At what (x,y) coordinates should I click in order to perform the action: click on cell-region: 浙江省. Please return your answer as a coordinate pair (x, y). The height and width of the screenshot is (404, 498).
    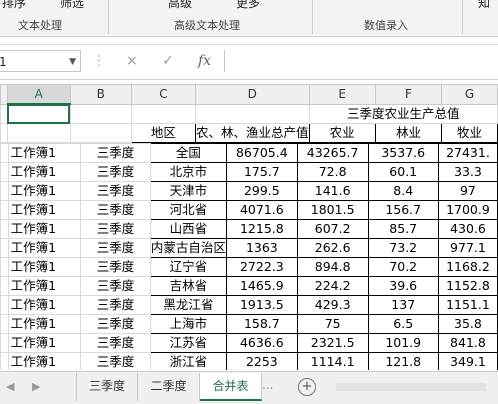
    Looking at the image, I should click on (188, 361).